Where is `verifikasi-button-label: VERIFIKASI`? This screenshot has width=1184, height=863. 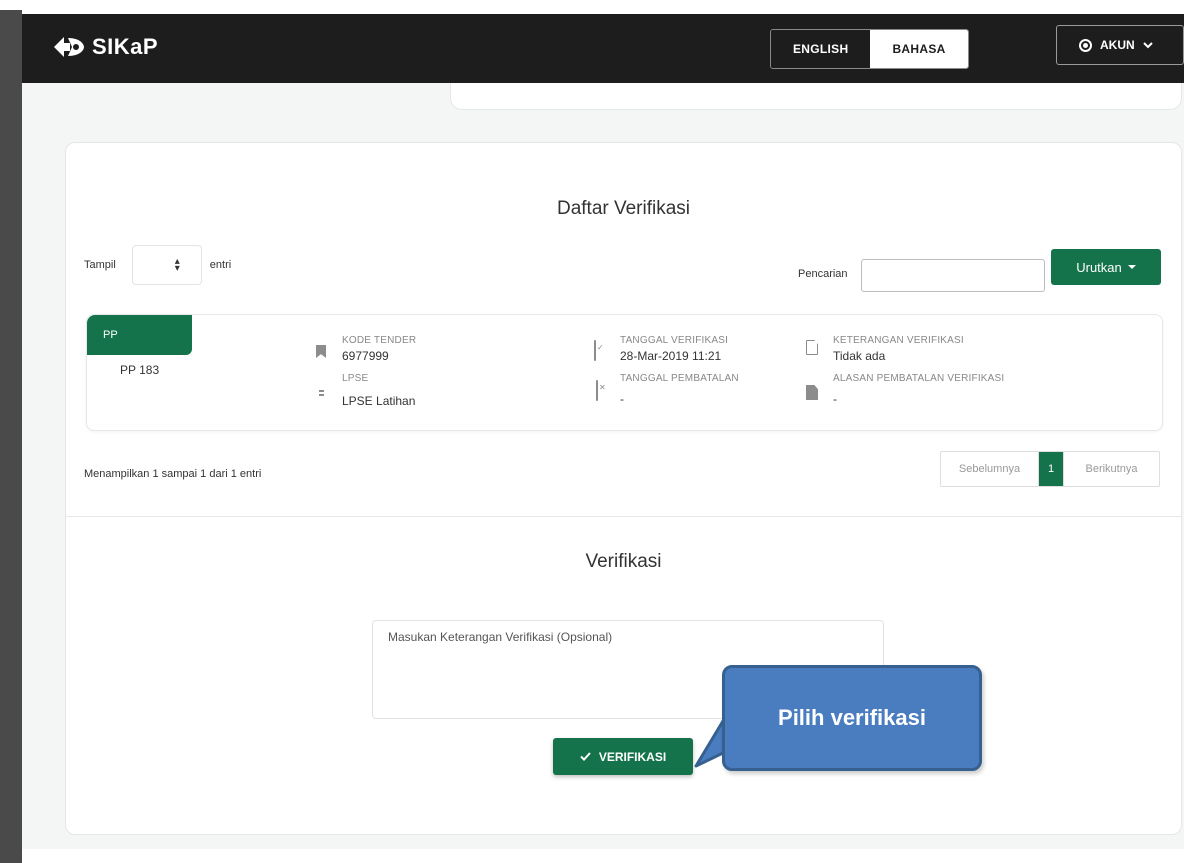 verifikasi-button-label: VERIFIKASI is located at coordinates (632, 756).